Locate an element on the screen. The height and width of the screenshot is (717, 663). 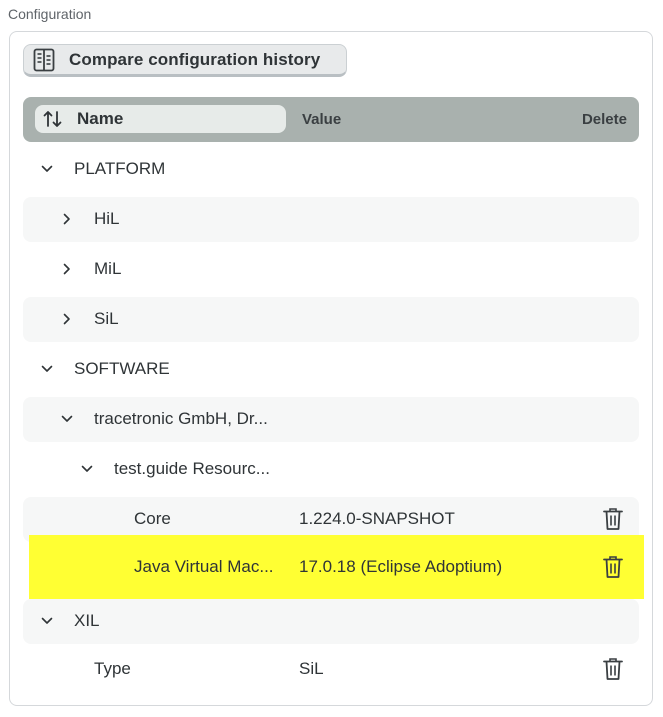
tree-row-sil: SiL is located at coordinates (331, 319).